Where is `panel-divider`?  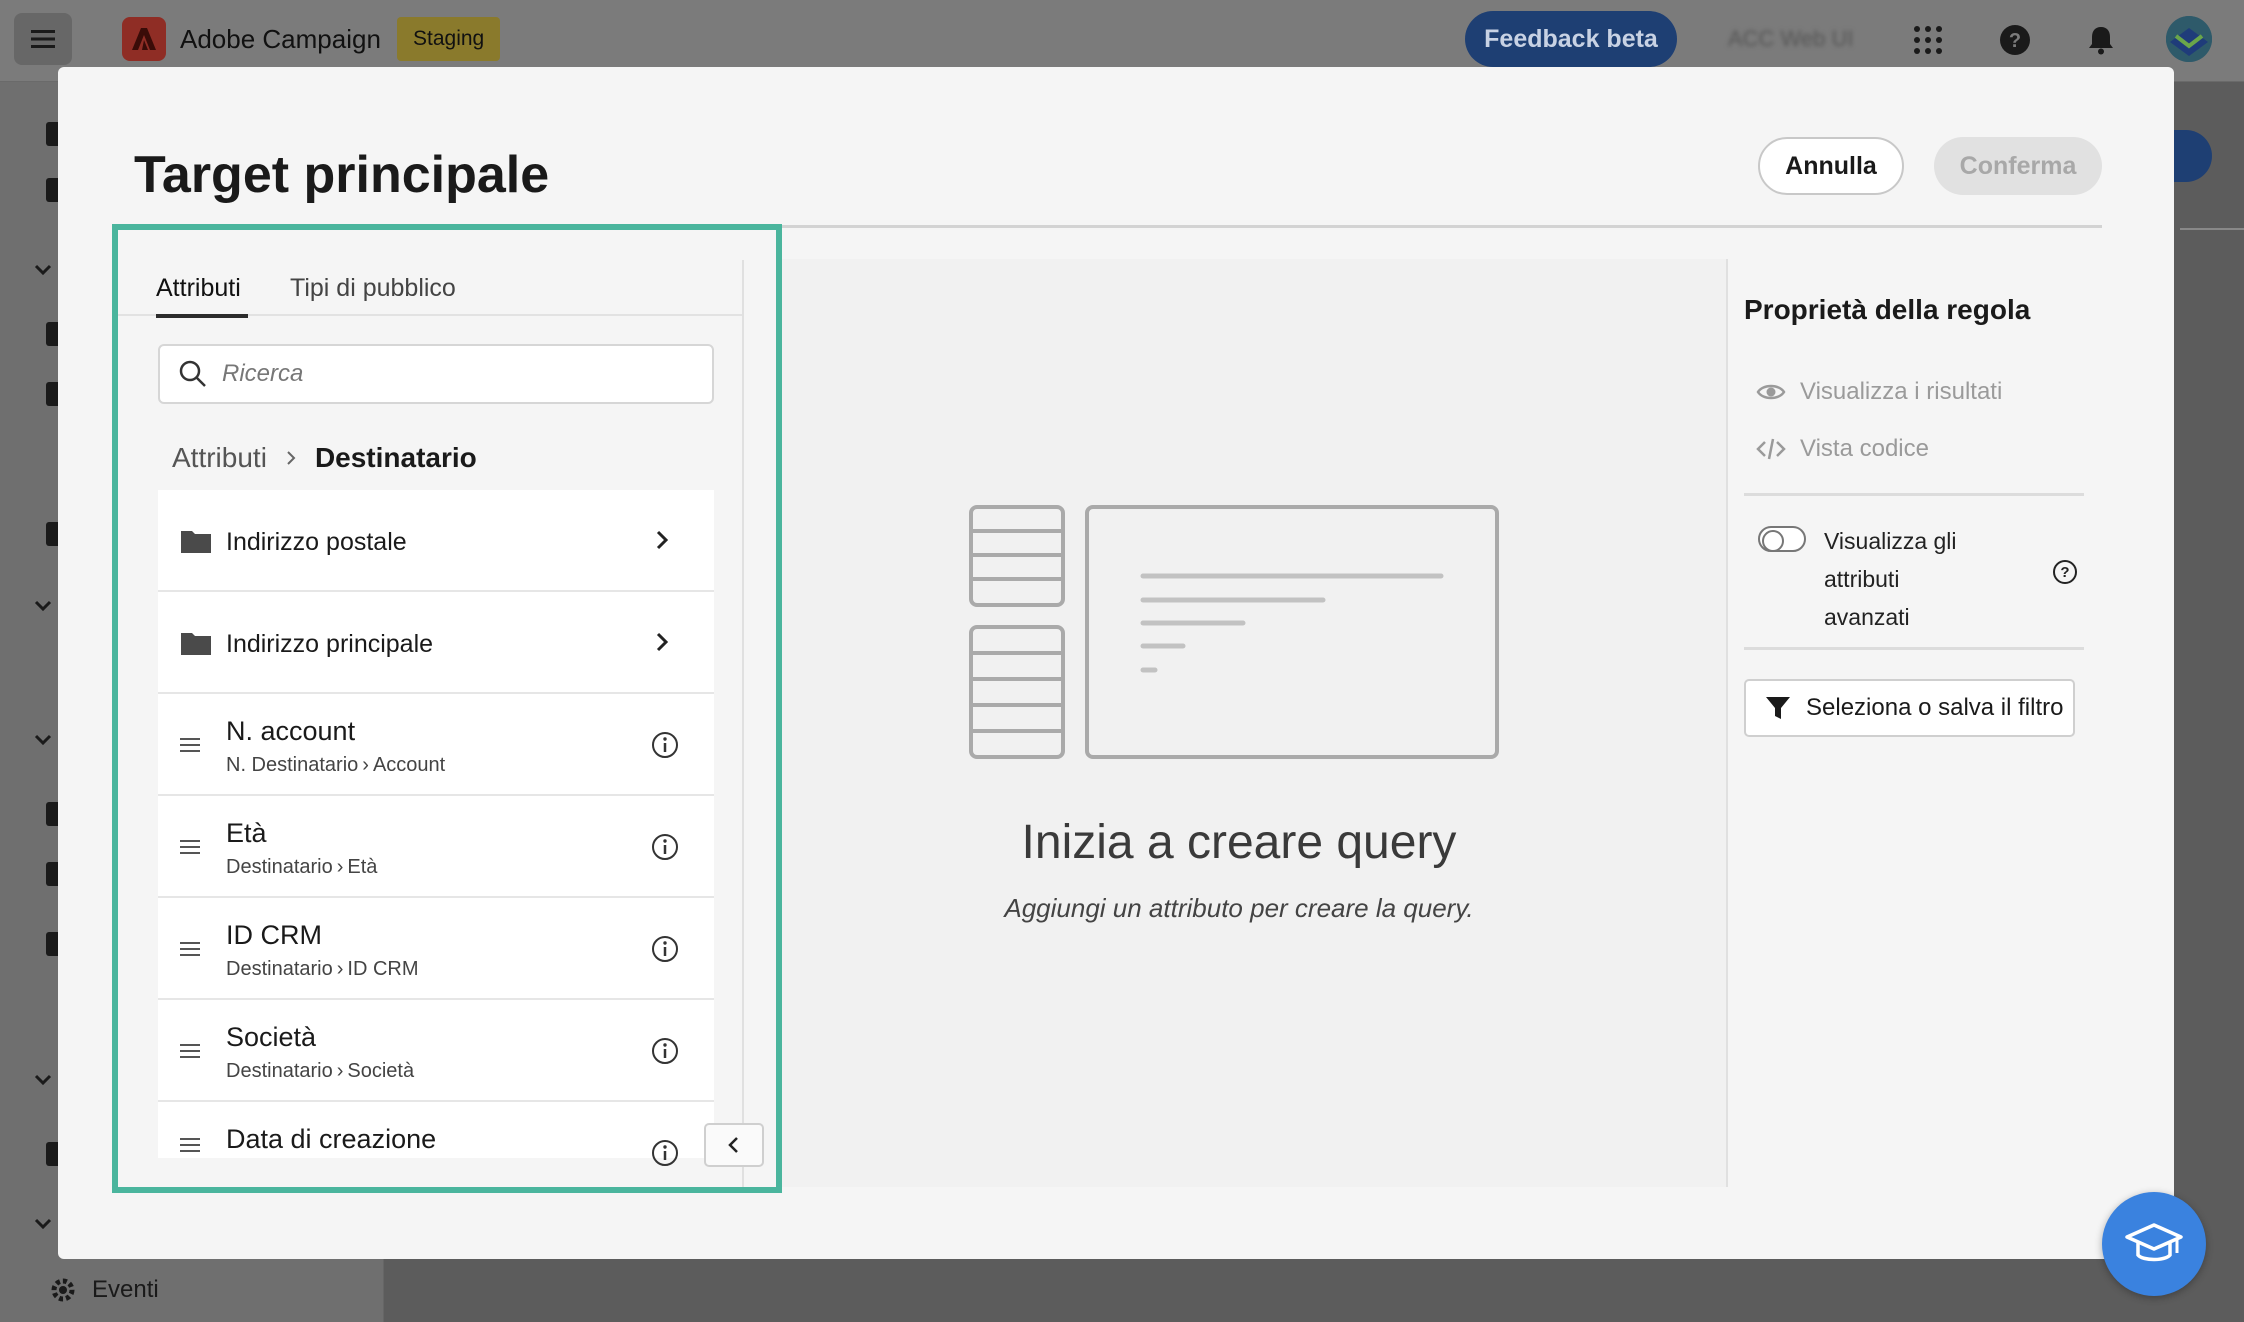 panel-divider is located at coordinates (743, 723).